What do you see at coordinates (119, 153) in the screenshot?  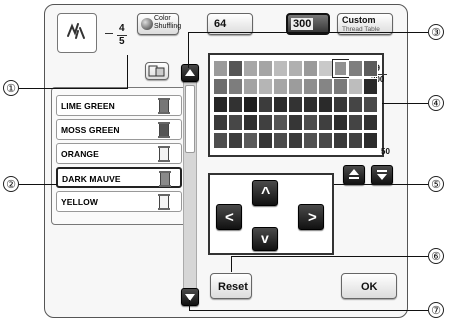 I see `thread-row: ORANGE` at bounding box center [119, 153].